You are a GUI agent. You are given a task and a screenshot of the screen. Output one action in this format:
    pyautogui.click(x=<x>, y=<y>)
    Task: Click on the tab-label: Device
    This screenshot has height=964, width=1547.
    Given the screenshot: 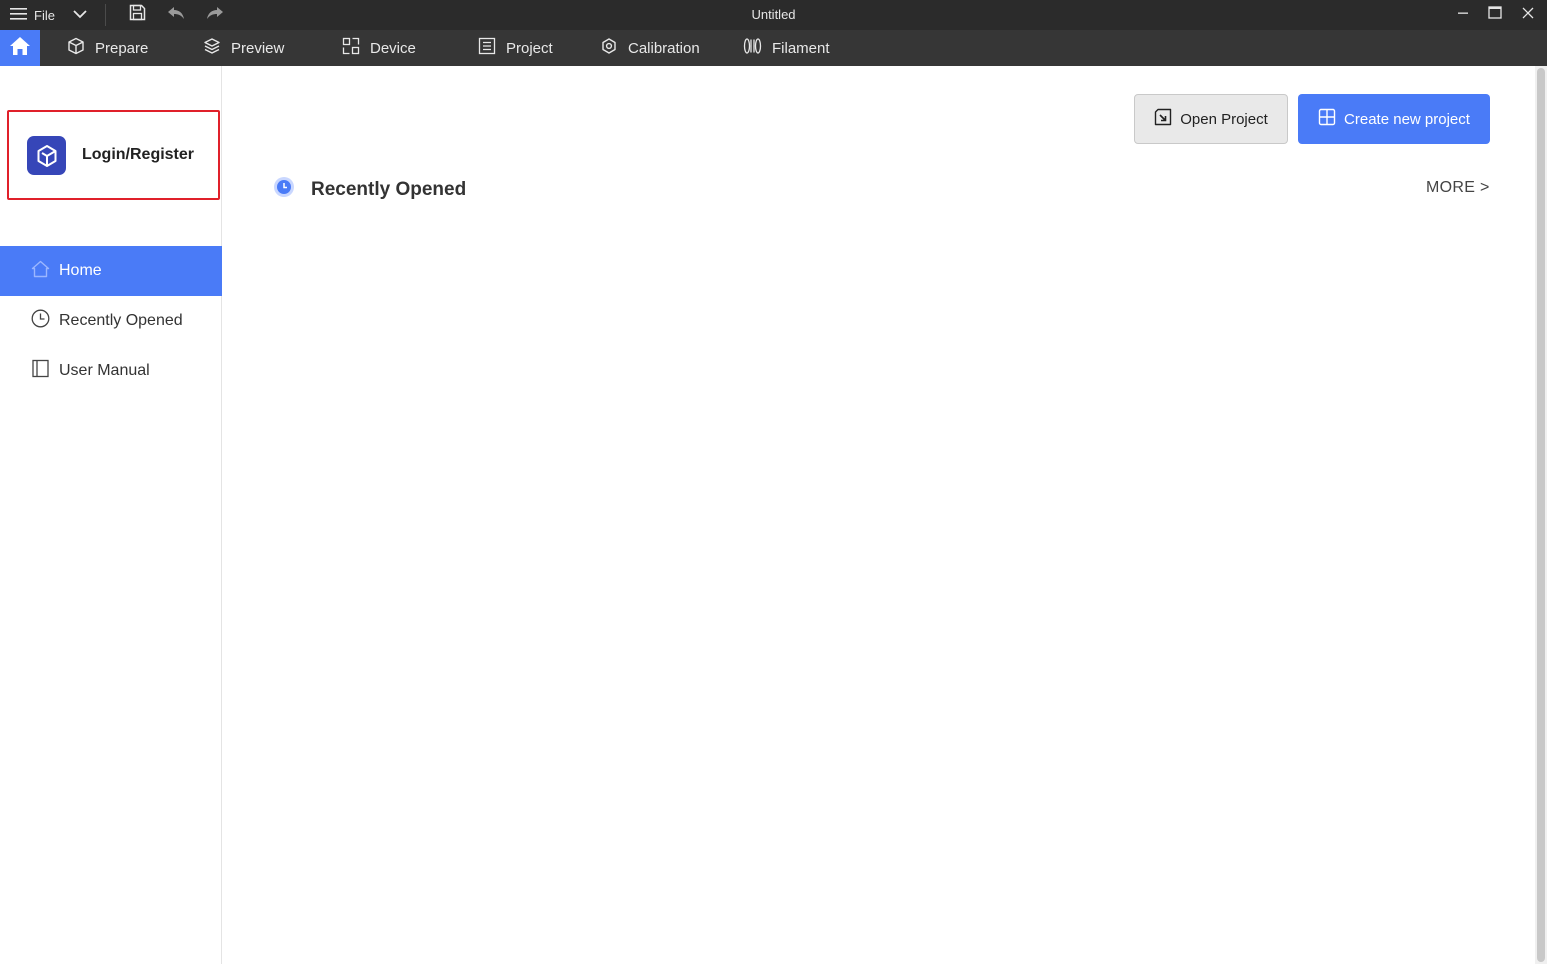 What is the action you would take?
    pyautogui.click(x=393, y=48)
    